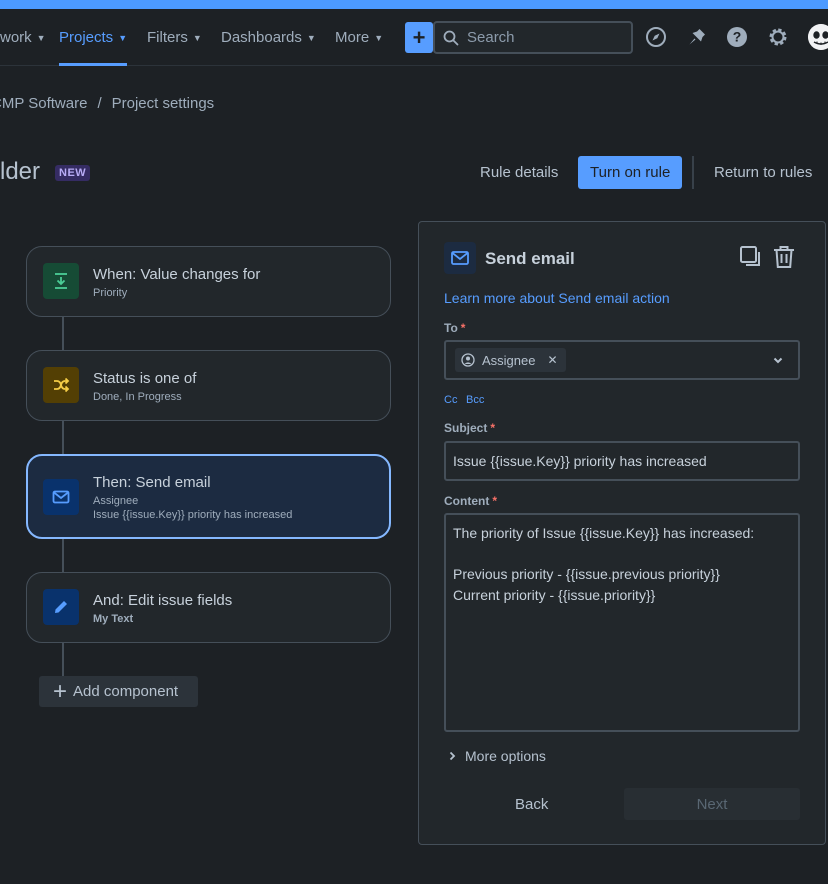  Describe the element at coordinates (208, 385) in the screenshot. I see `condition-card: Status is one of Done, In Progress` at that location.